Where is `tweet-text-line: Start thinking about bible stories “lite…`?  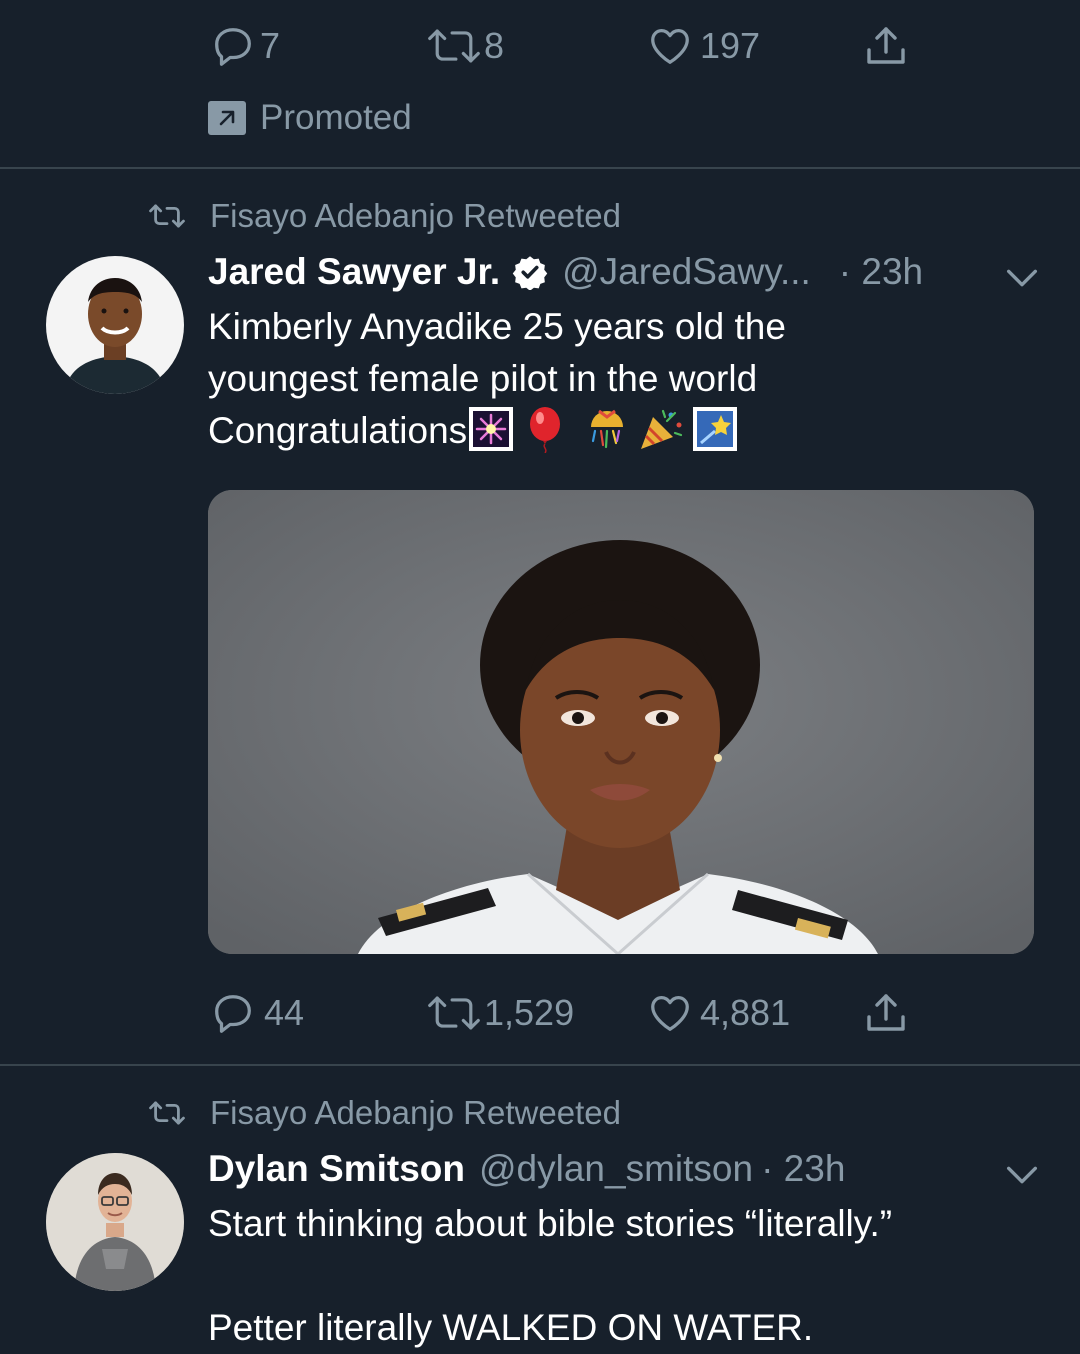 tweet-text-line: Start thinking about bible stories “lite… is located at coordinates (550, 1223).